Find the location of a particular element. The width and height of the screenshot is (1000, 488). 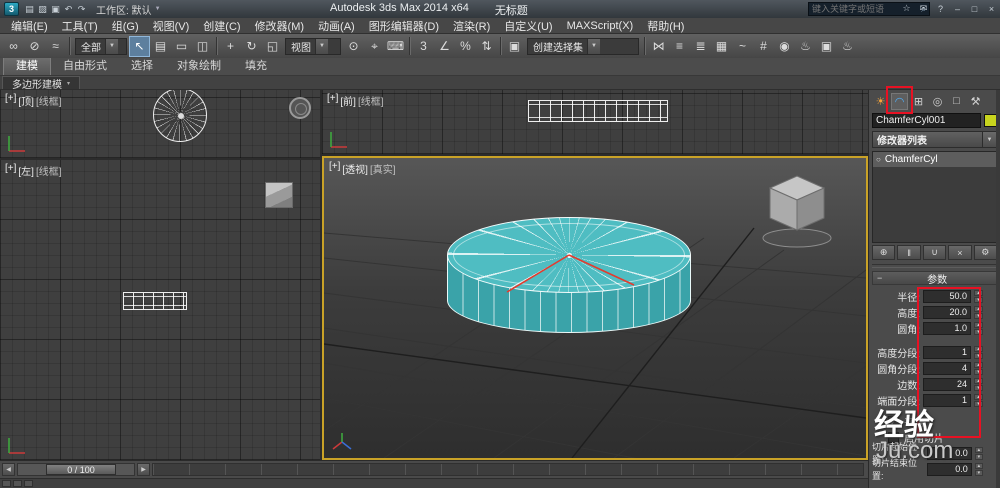

menu-item: 渲染(R) is located at coordinates (471, 26).